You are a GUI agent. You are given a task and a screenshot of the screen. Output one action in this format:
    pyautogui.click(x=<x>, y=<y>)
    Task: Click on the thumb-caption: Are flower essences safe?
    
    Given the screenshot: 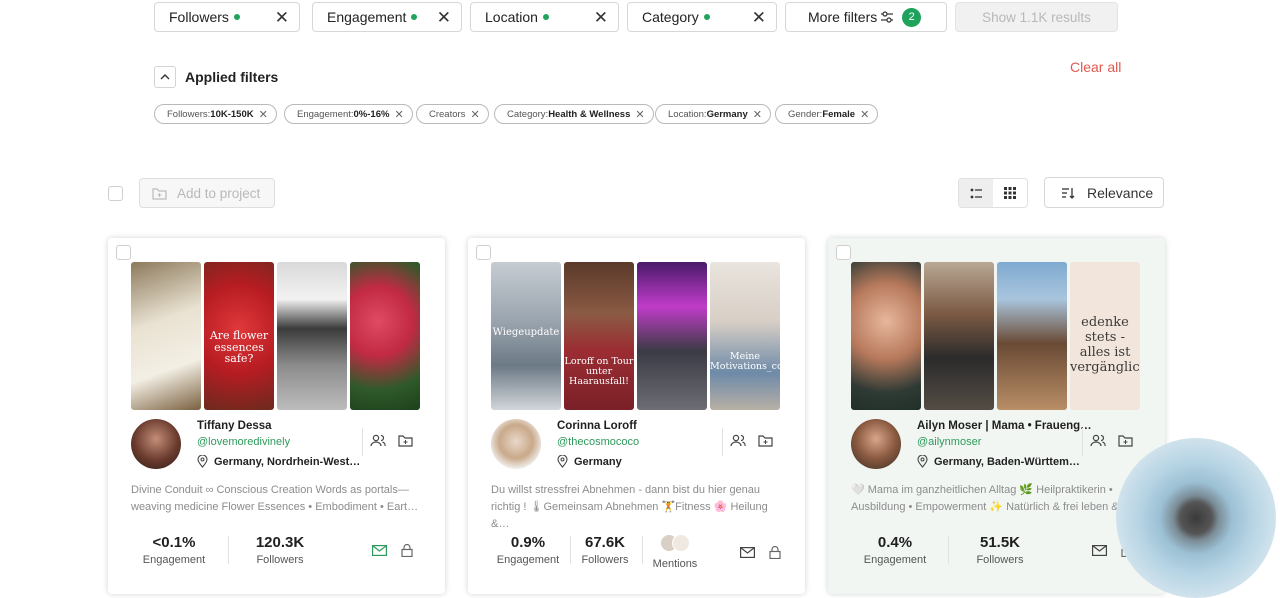 What is the action you would take?
    pyautogui.click(x=239, y=347)
    